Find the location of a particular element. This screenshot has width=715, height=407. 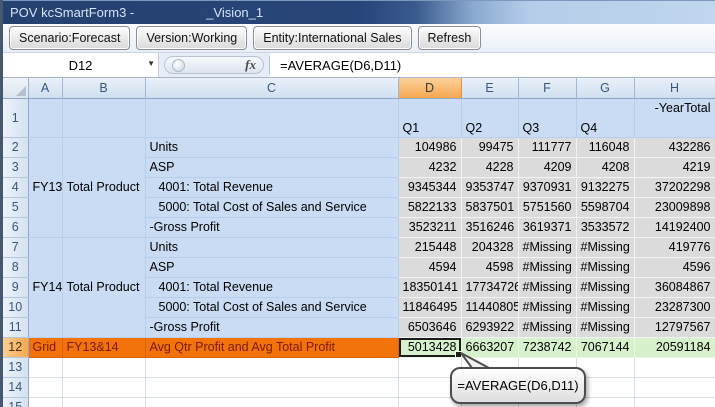

cell-C2: Units is located at coordinates (272, 147).